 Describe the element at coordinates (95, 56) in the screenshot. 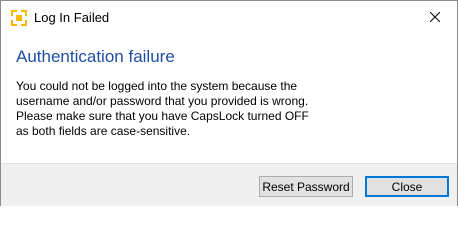

I see `dialog-heading: Authentication failure` at that location.